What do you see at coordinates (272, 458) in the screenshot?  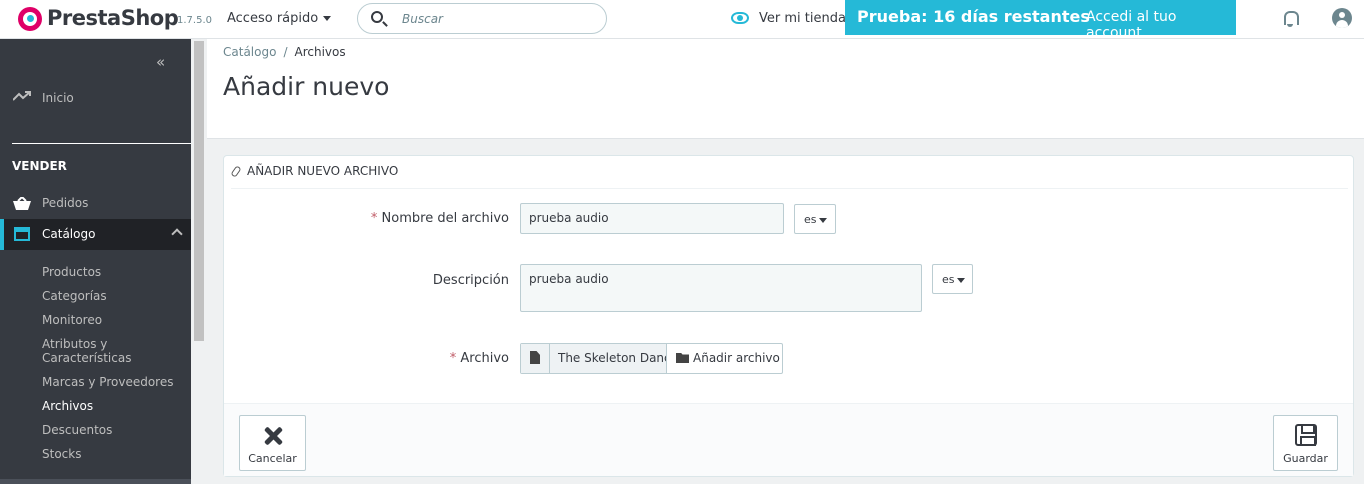 I see `cancel-label: Cancelar` at bounding box center [272, 458].